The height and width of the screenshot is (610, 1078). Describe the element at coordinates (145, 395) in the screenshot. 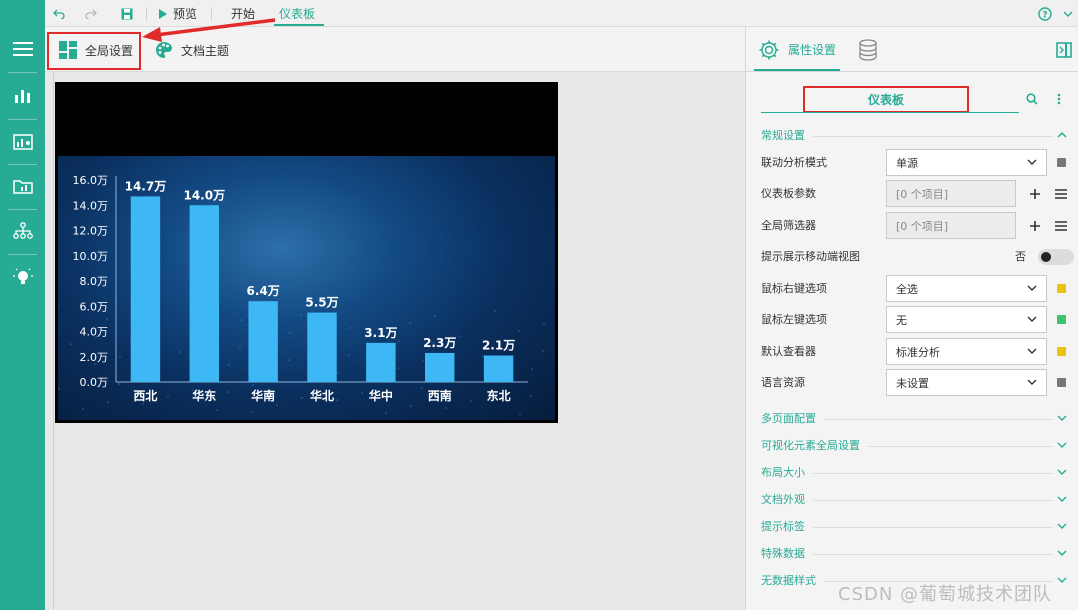

I see `x-tick-label: 西北` at that location.